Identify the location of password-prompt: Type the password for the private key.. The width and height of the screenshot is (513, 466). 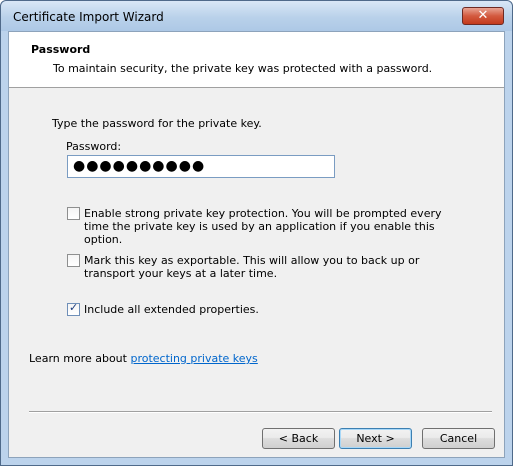
(157, 123).